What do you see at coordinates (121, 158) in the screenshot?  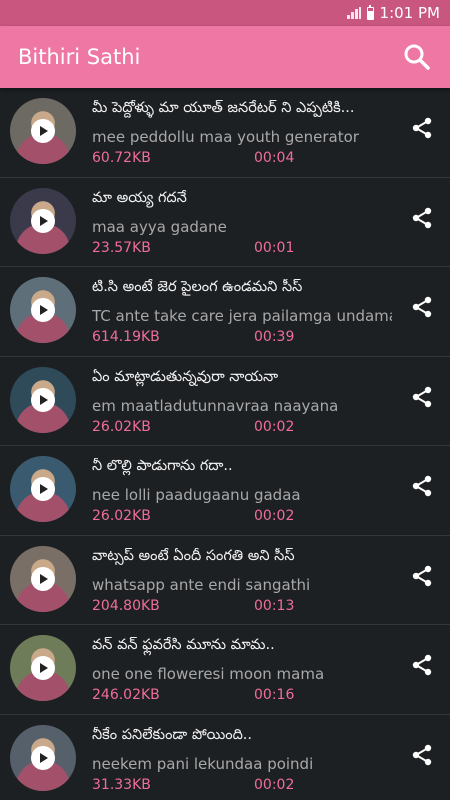 I see `file-size: 60.72KB` at bounding box center [121, 158].